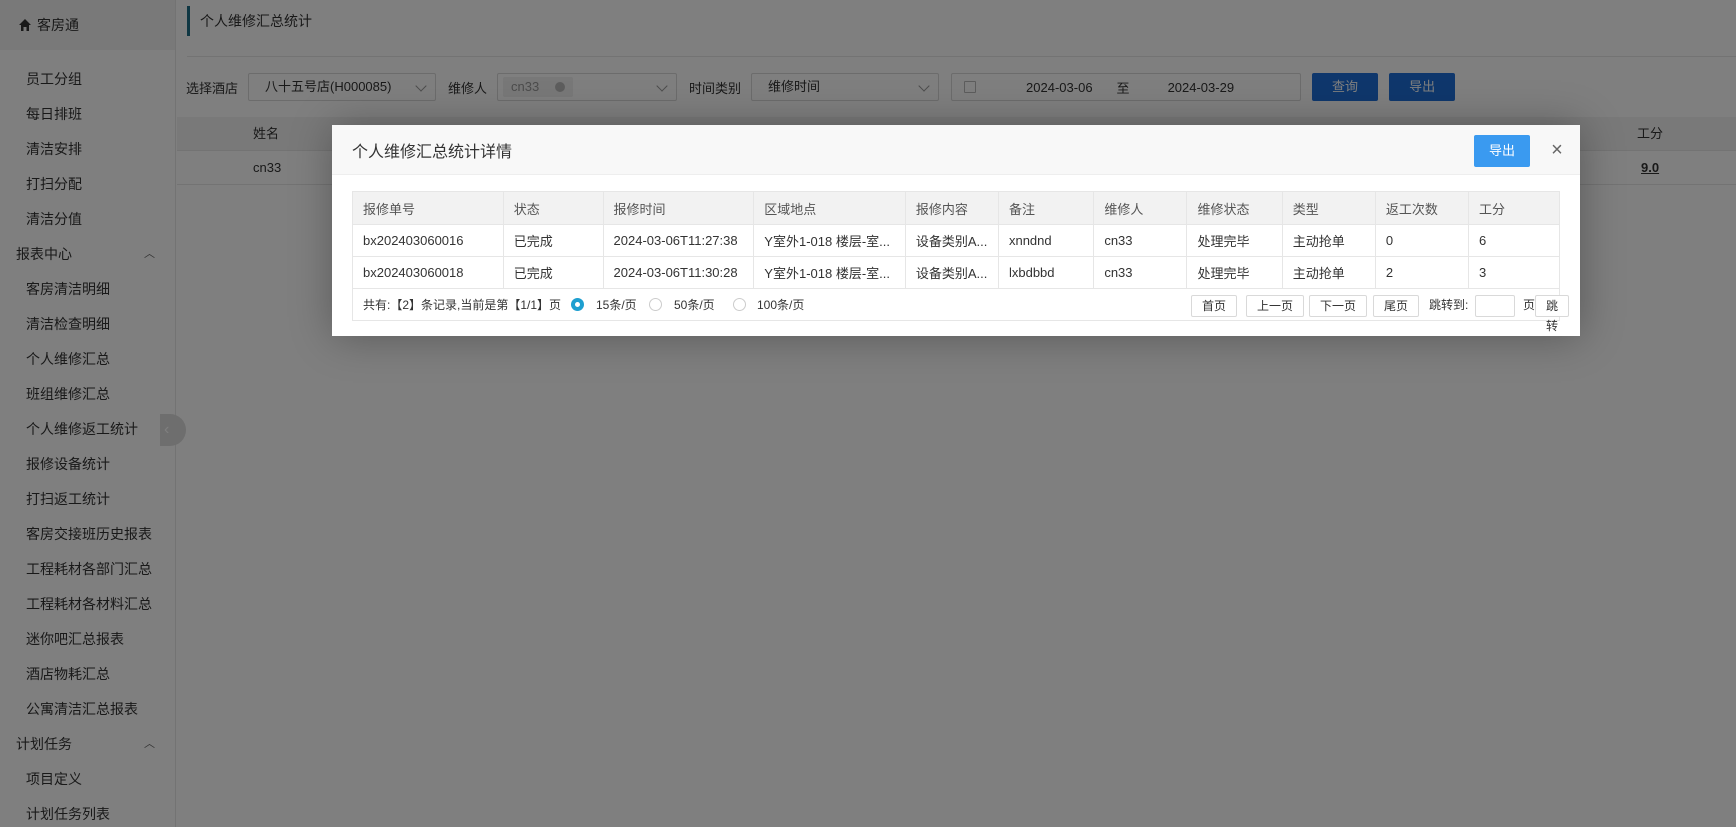 This screenshot has width=1736, height=827. What do you see at coordinates (1046, 208) in the screenshot?
I see `column-header: 备注` at bounding box center [1046, 208].